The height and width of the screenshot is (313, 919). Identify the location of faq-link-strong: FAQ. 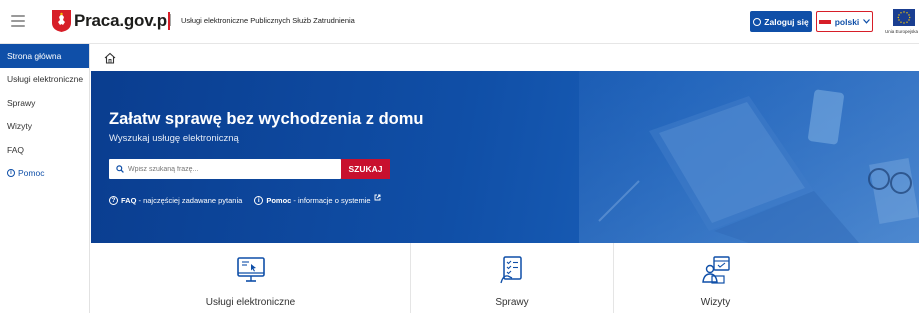
(129, 200).